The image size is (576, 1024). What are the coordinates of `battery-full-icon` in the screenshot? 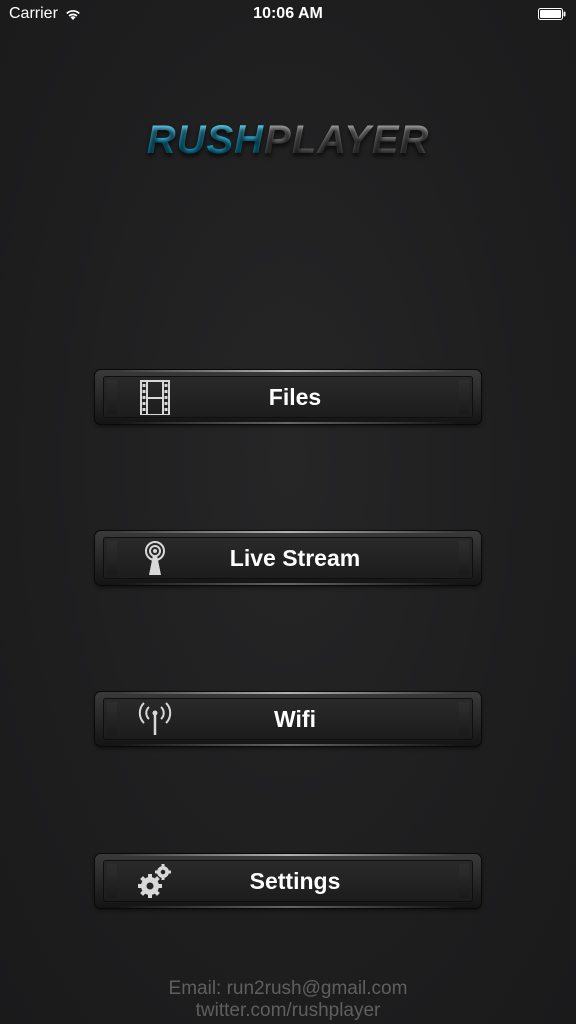 It's located at (552, 14).